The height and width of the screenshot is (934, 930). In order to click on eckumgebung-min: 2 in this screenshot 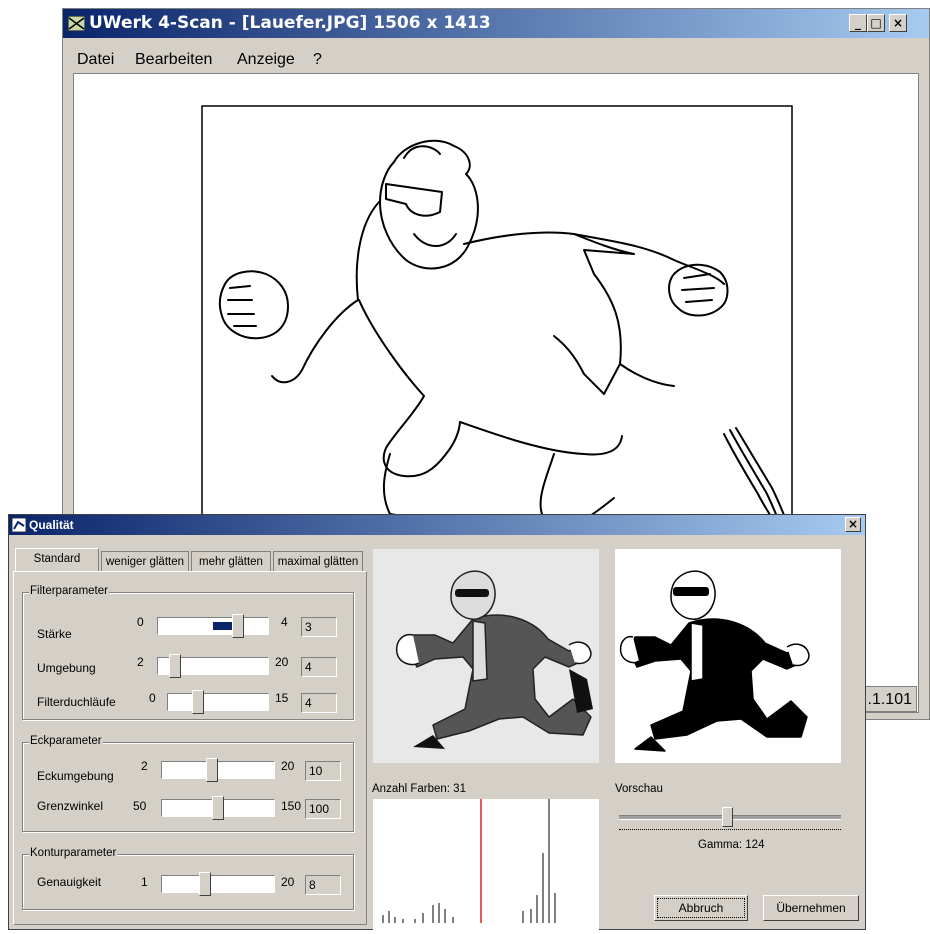, I will do `click(144, 766)`.